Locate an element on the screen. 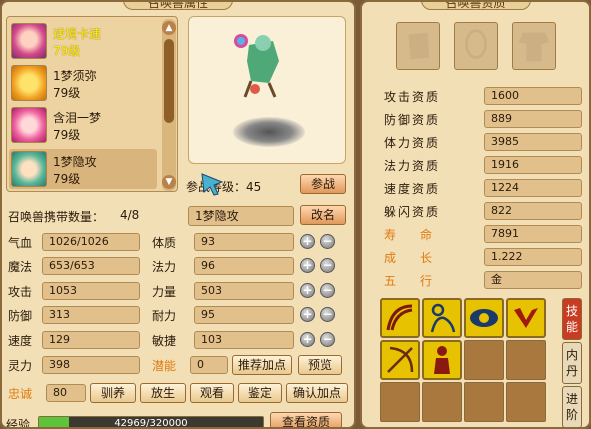 The width and height of the screenshot is (591, 429). robed-figure-skill-icon is located at coordinates (442, 360).